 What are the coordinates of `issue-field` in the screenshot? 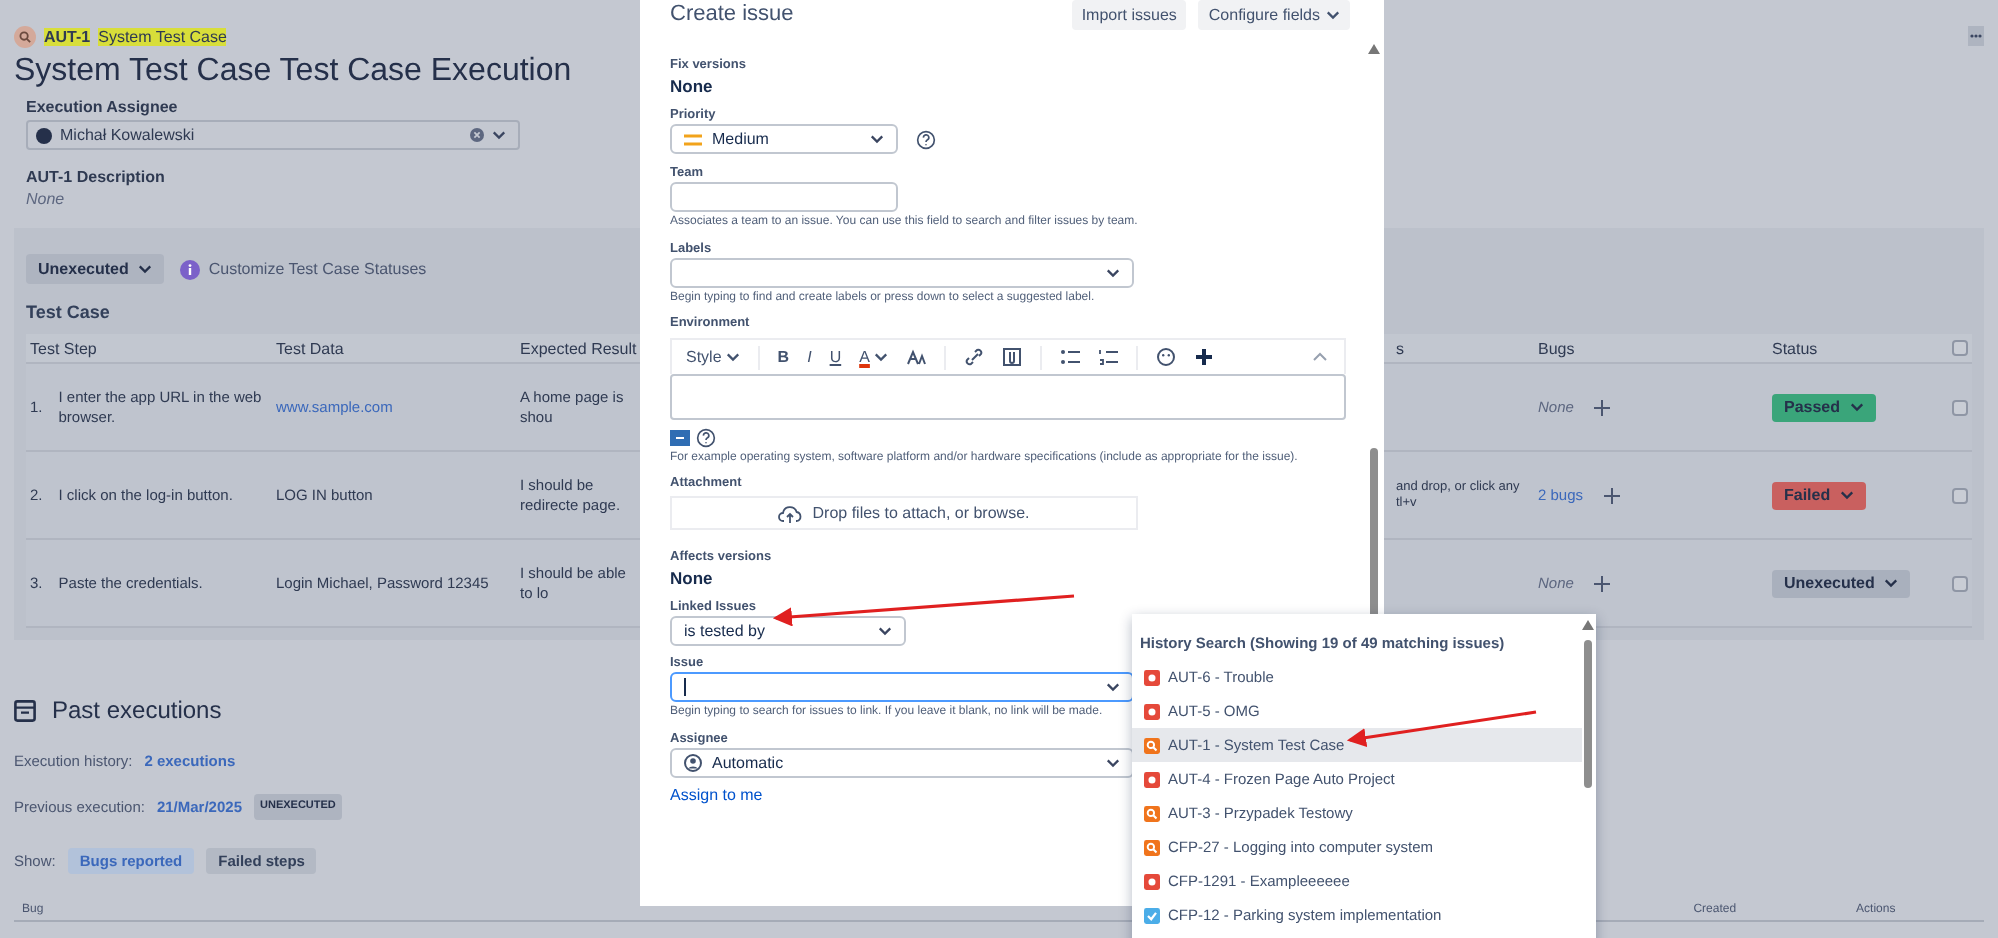 It's located at (902, 687).